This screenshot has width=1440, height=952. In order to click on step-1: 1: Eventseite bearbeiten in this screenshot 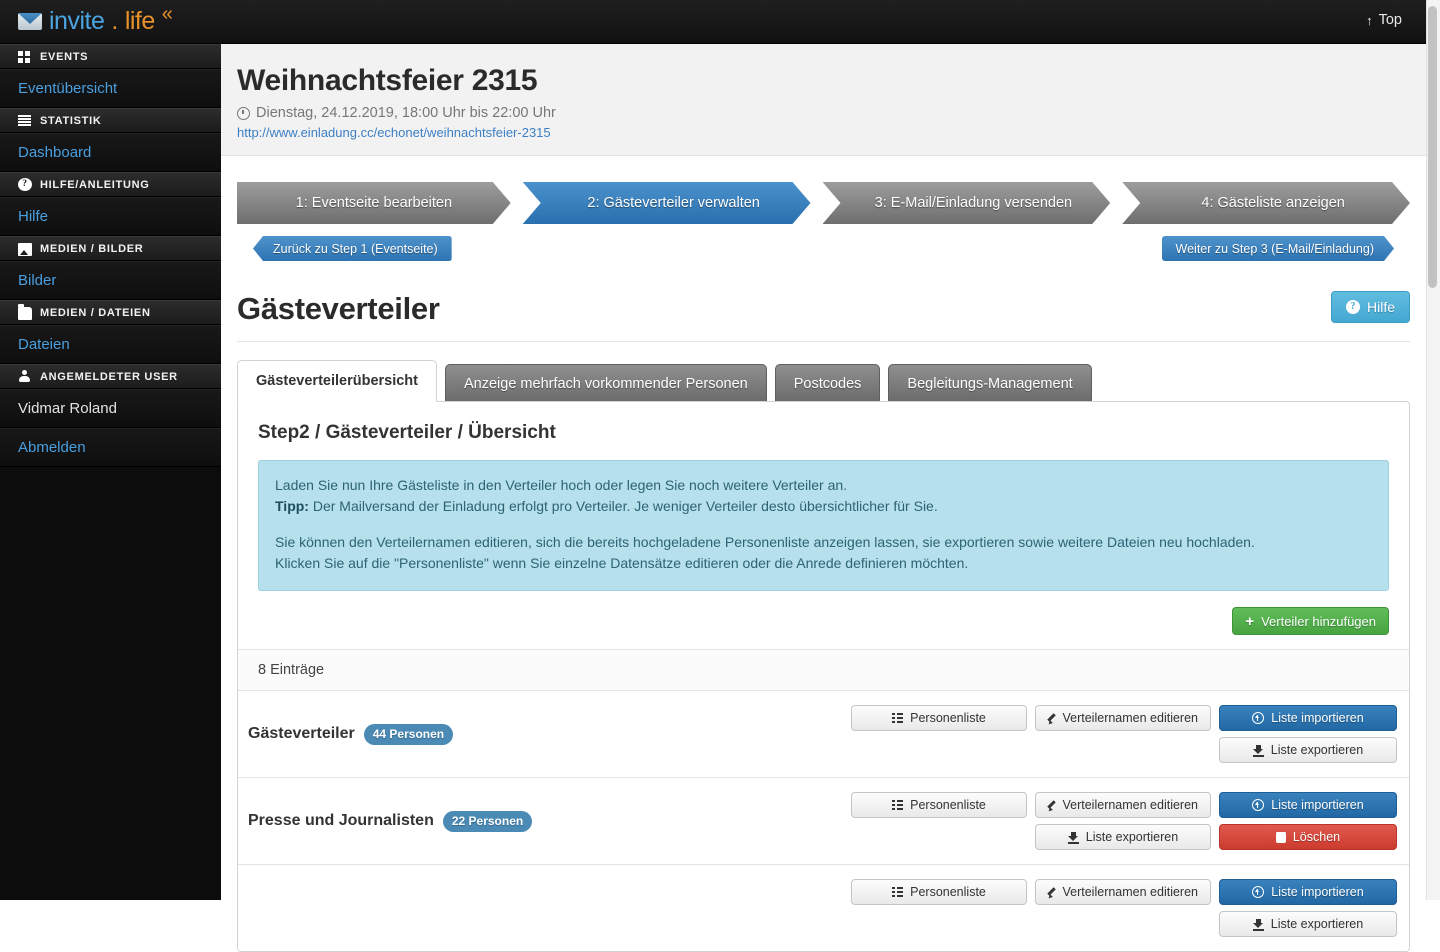, I will do `click(374, 203)`.